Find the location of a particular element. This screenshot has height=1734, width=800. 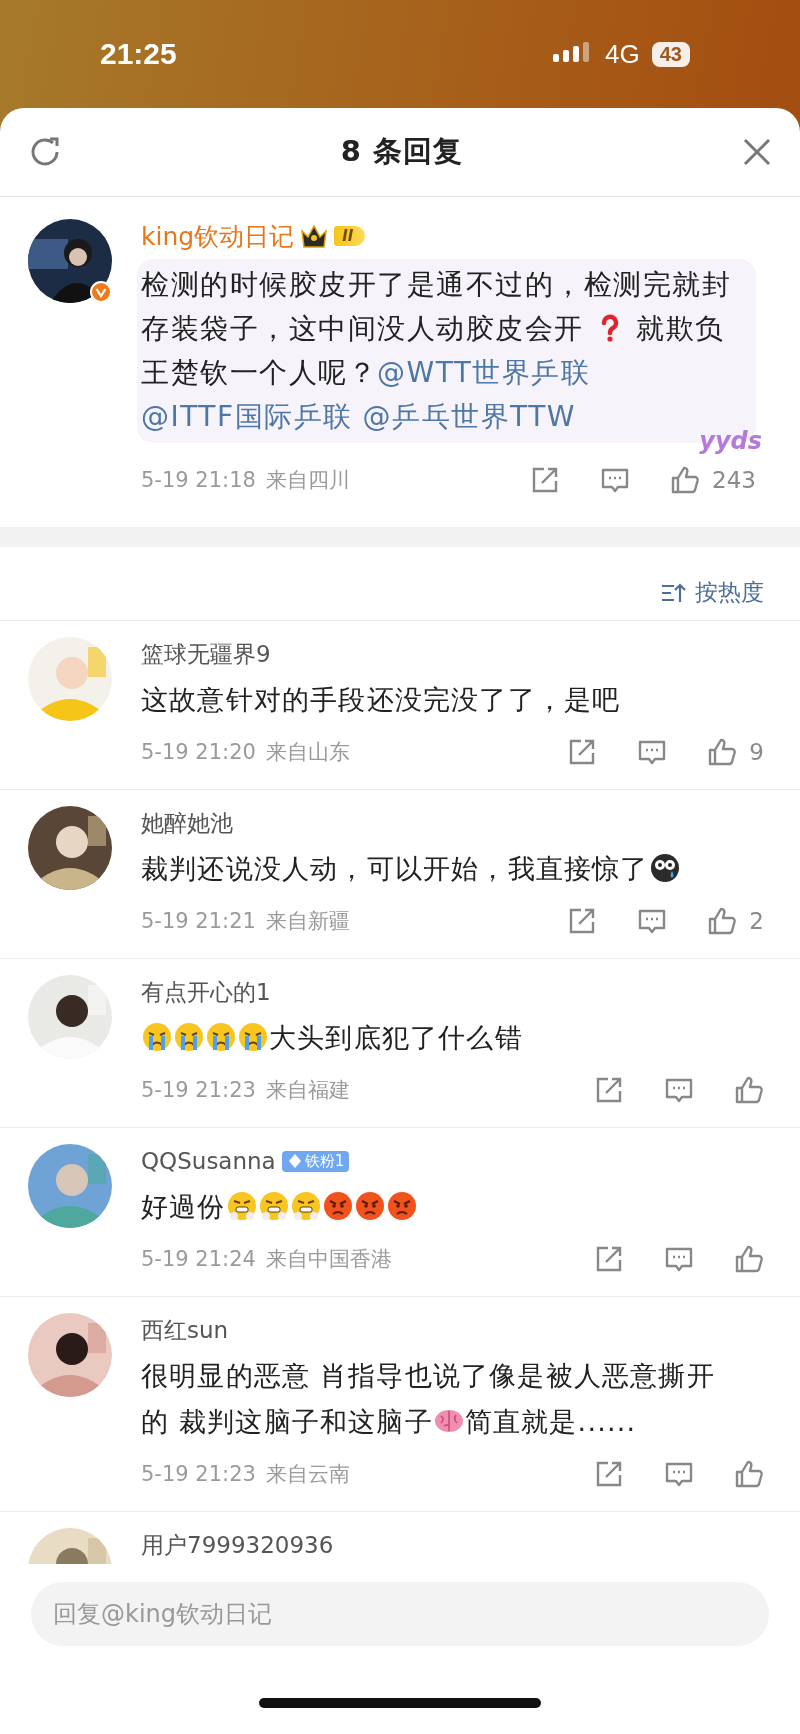

author-name: 有点开心的1 is located at coordinates (206, 992).